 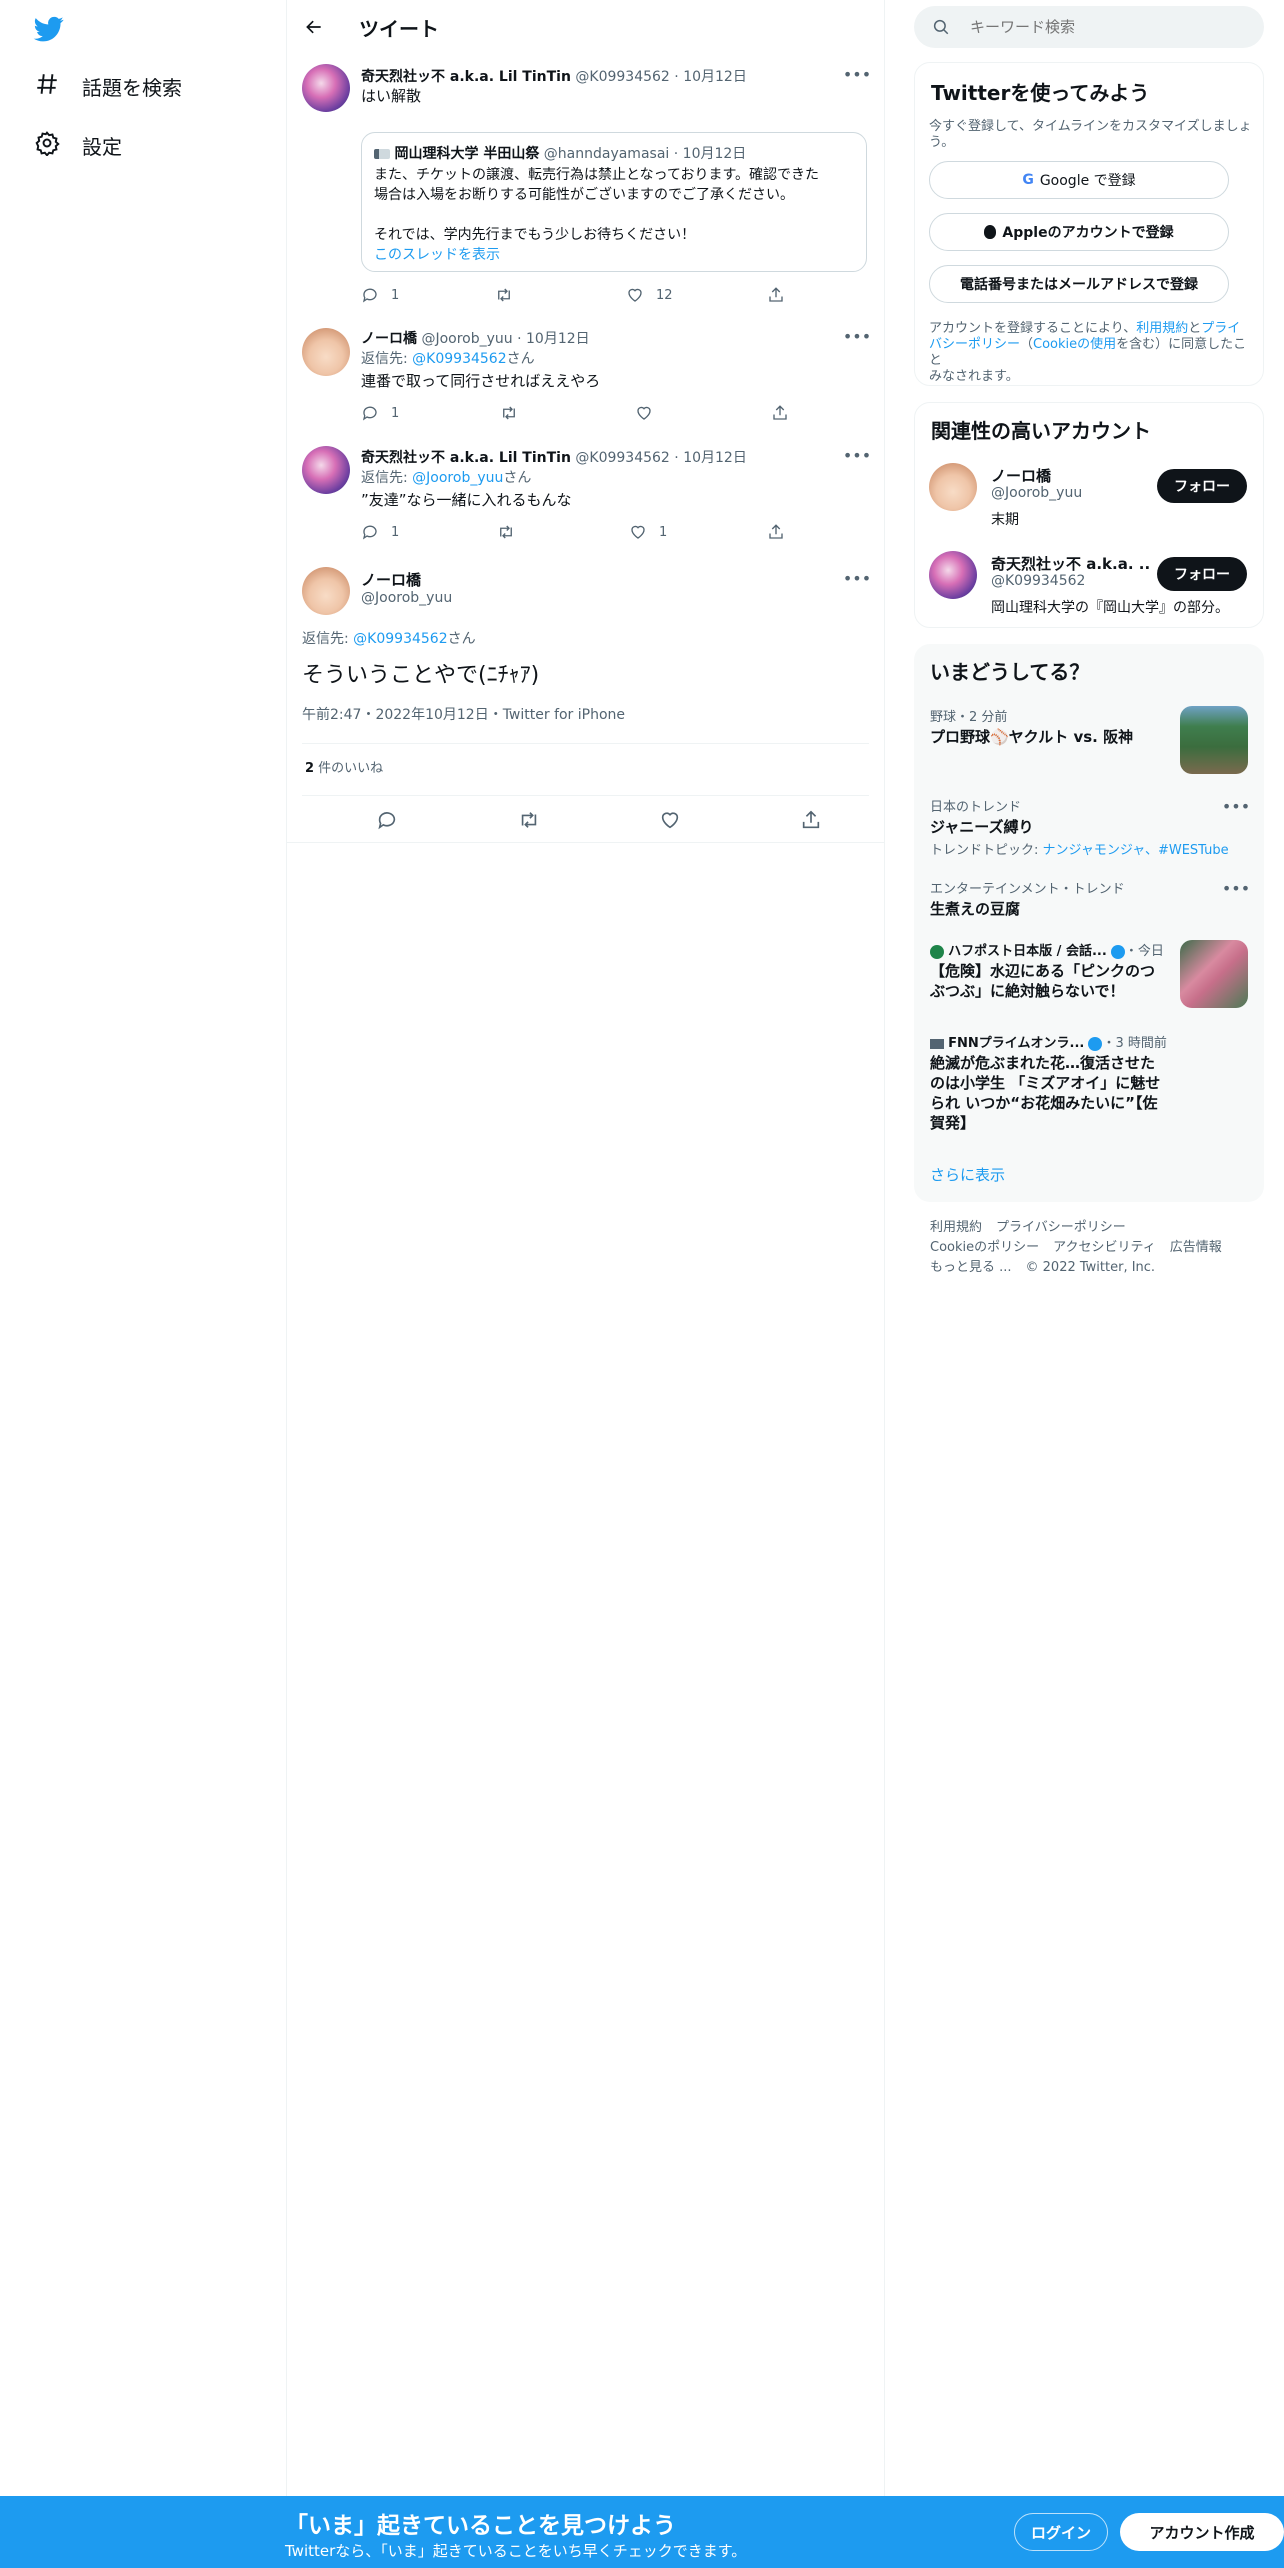 What do you see at coordinates (638, 532) in the screenshot?
I see `heart-icon` at bounding box center [638, 532].